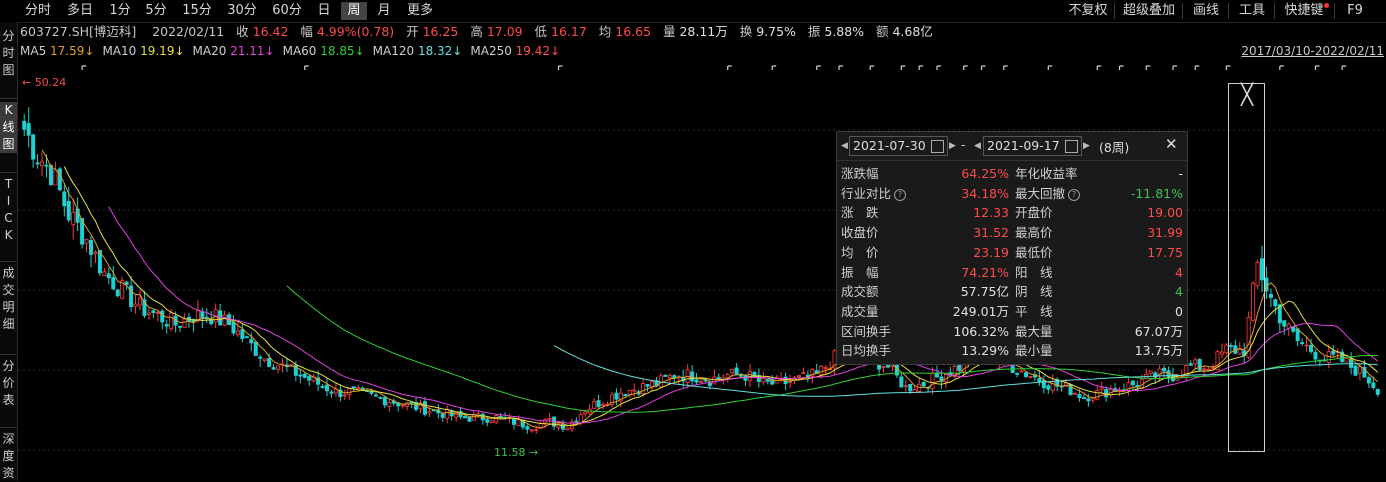  What do you see at coordinates (569, 31) in the screenshot?
I see `low-value: 16.17` at bounding box center [569, 31].